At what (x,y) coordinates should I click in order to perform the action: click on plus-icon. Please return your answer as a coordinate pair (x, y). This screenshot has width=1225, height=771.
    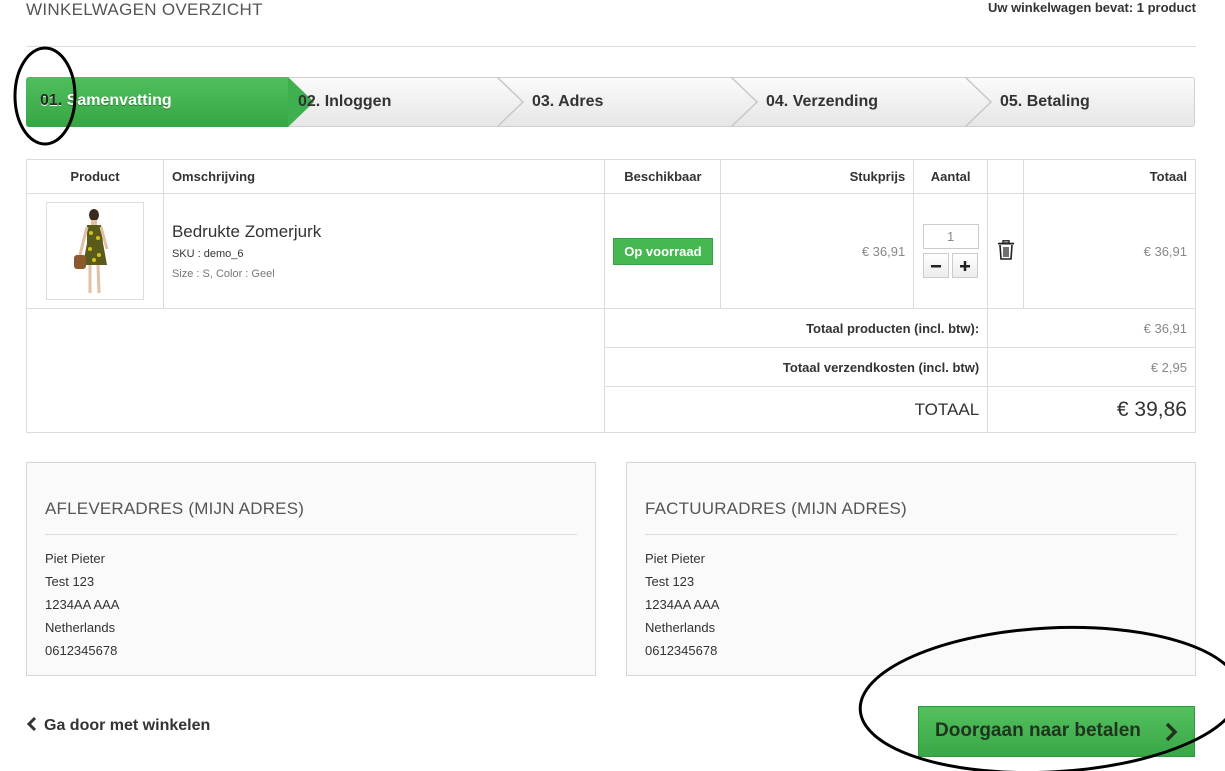
    Looking at the image, I should click on (965, 266).